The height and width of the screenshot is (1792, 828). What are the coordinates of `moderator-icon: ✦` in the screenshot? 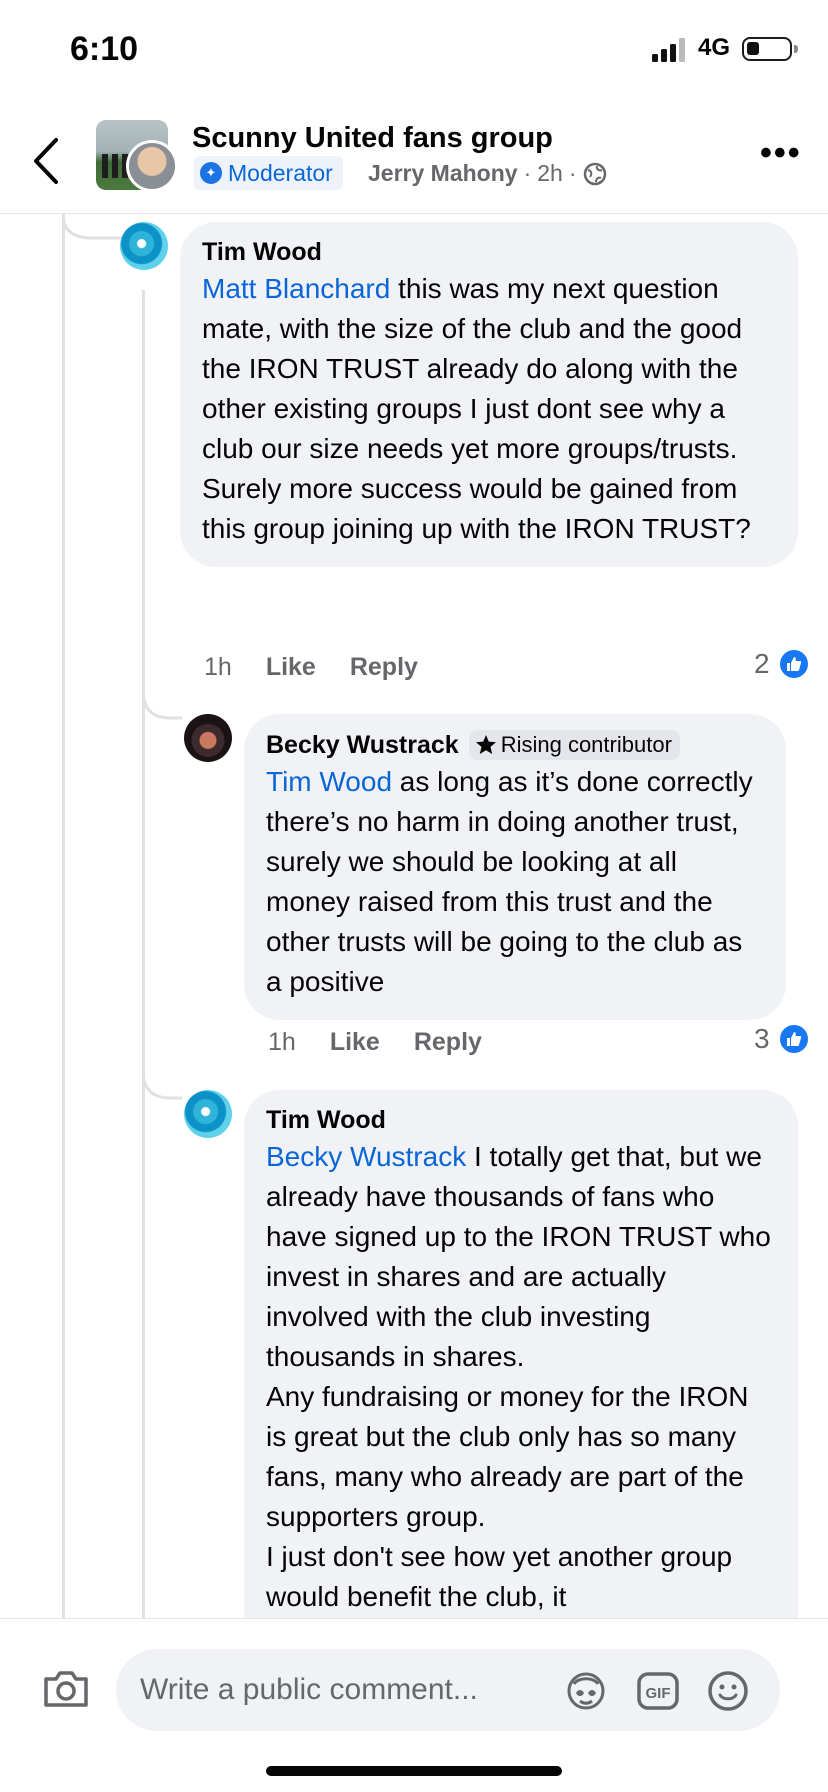 It's located at (211, 173).